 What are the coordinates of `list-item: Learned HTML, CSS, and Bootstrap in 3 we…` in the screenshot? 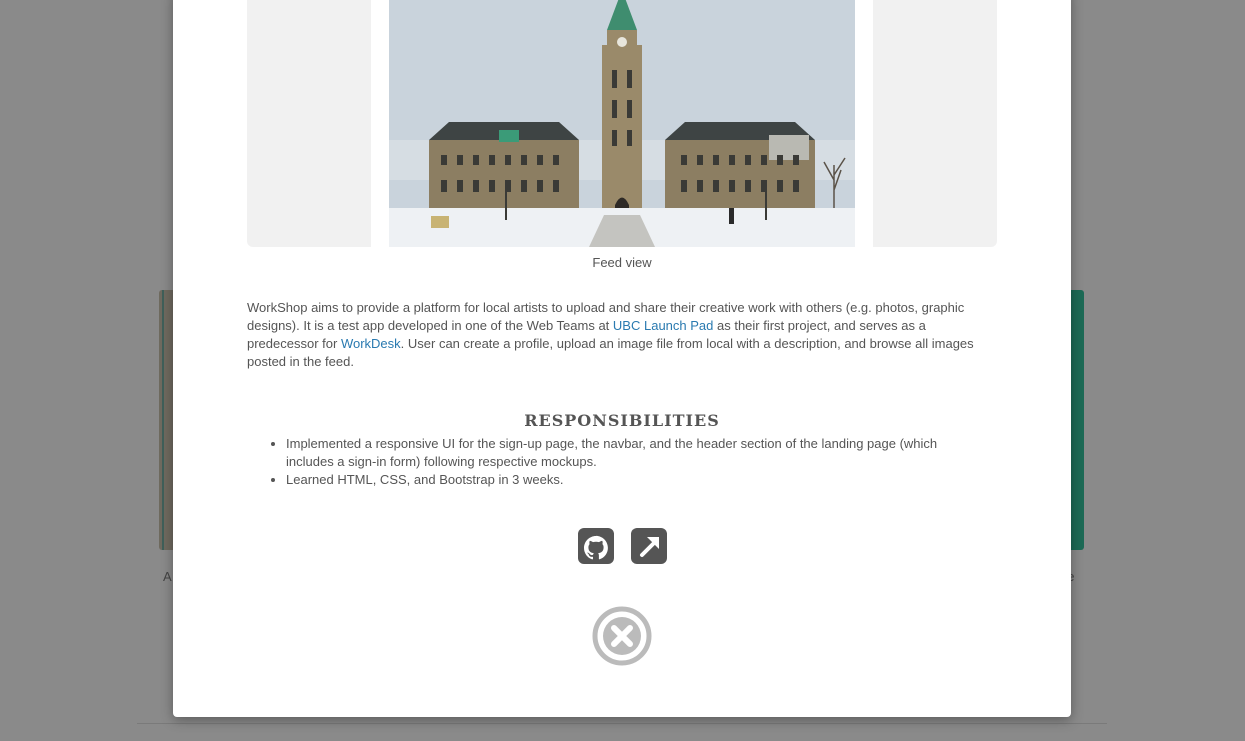 It's located at (636, 480).